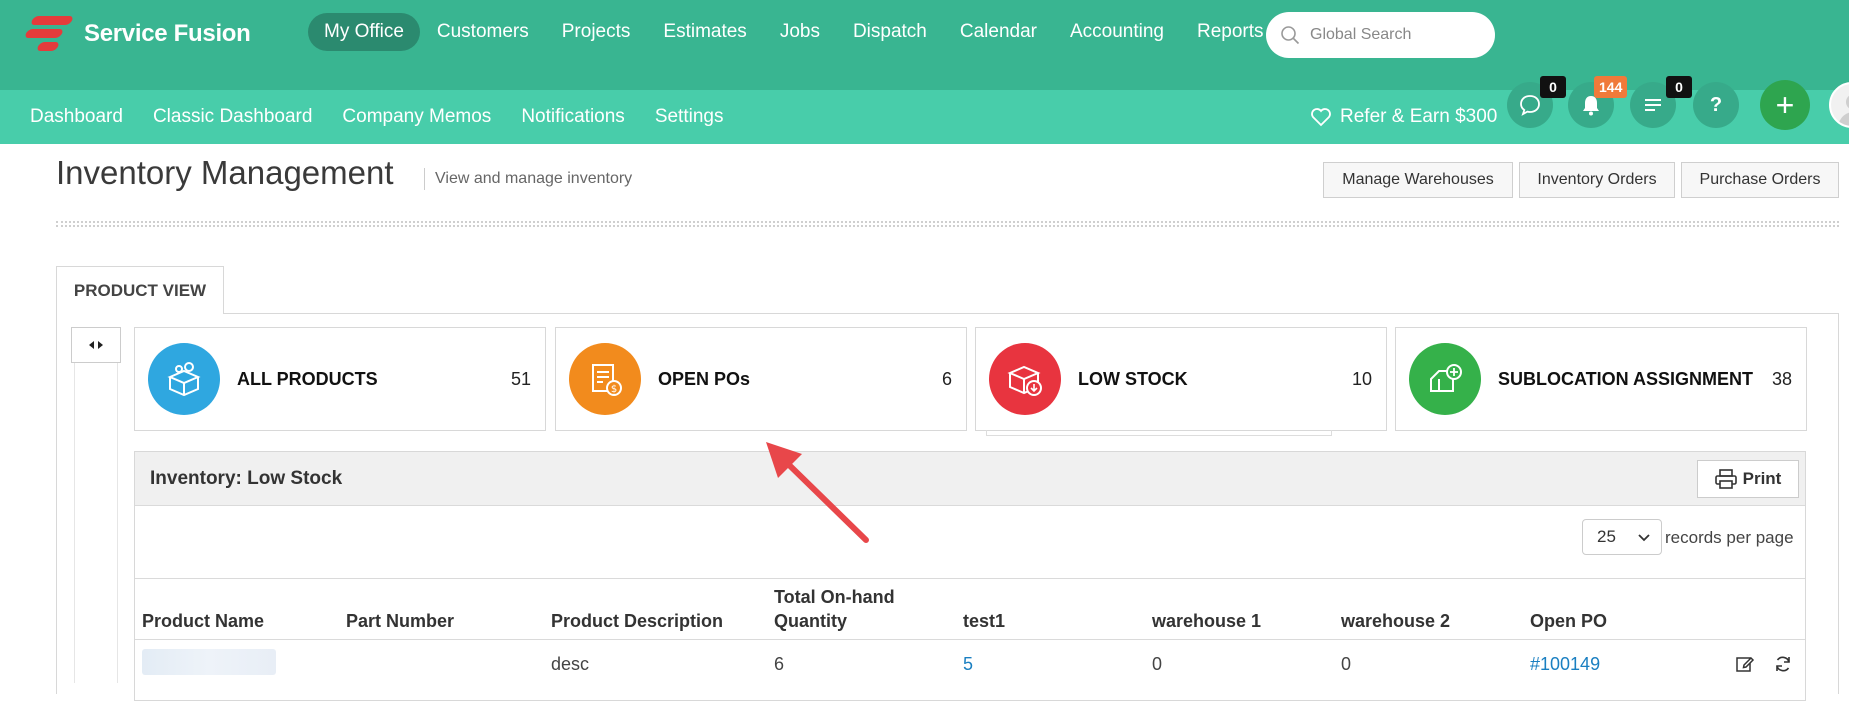 This screenshot has width=1849, height=701. I want to click on test1-qty-link: 5, so click(968, 664).